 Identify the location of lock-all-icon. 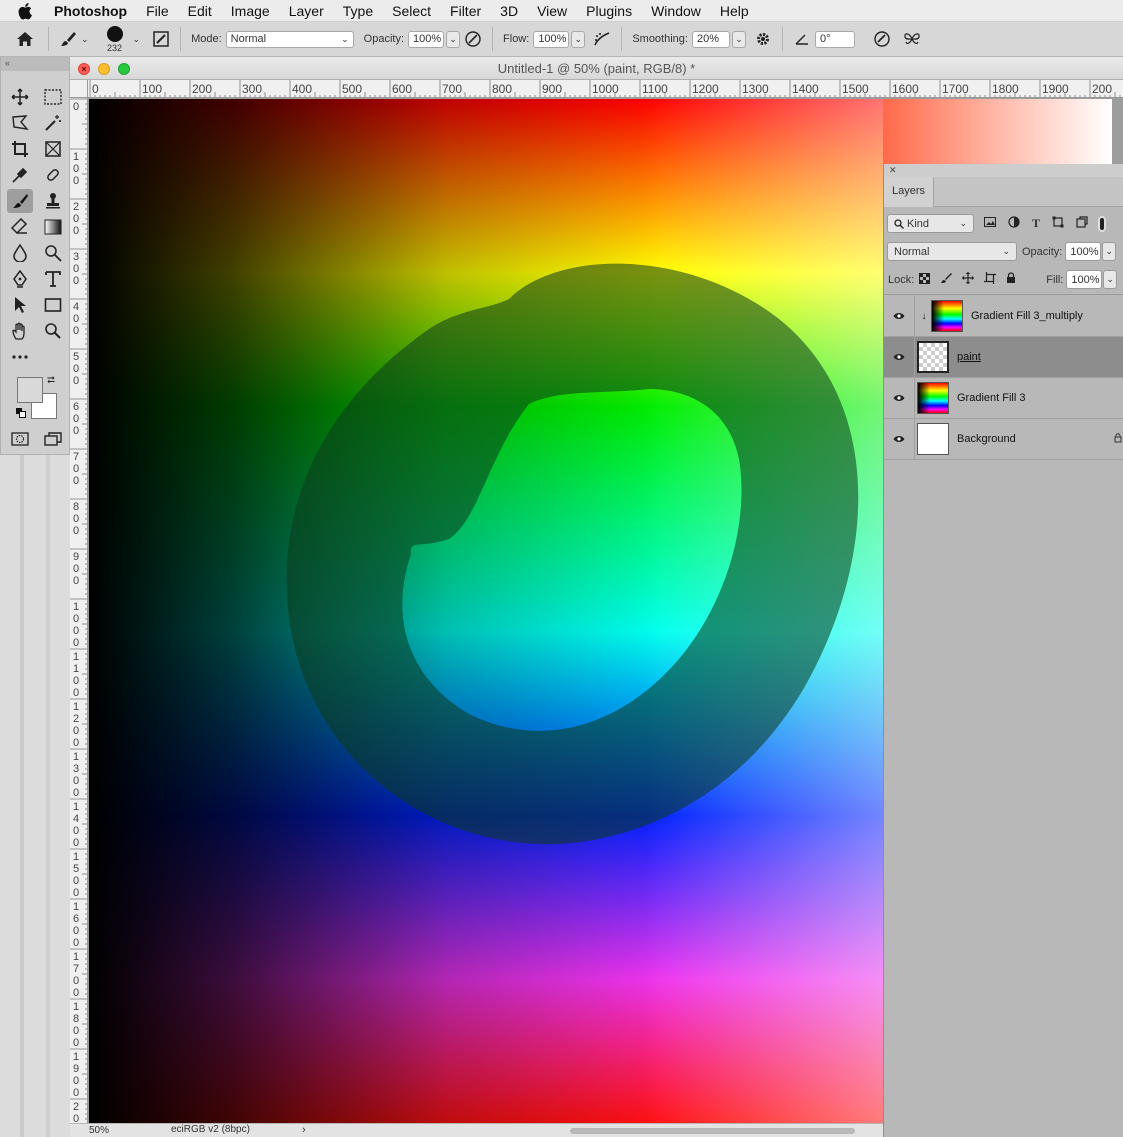
(1011, 279).